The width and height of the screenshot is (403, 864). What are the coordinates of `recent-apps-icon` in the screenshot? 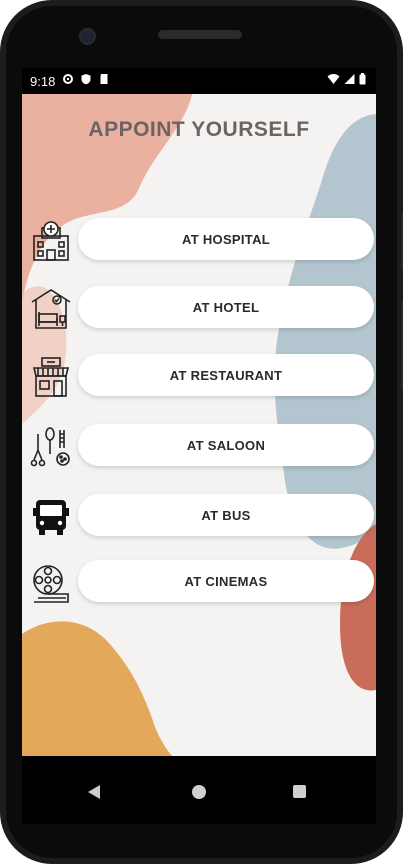 It's located at (299, 791).